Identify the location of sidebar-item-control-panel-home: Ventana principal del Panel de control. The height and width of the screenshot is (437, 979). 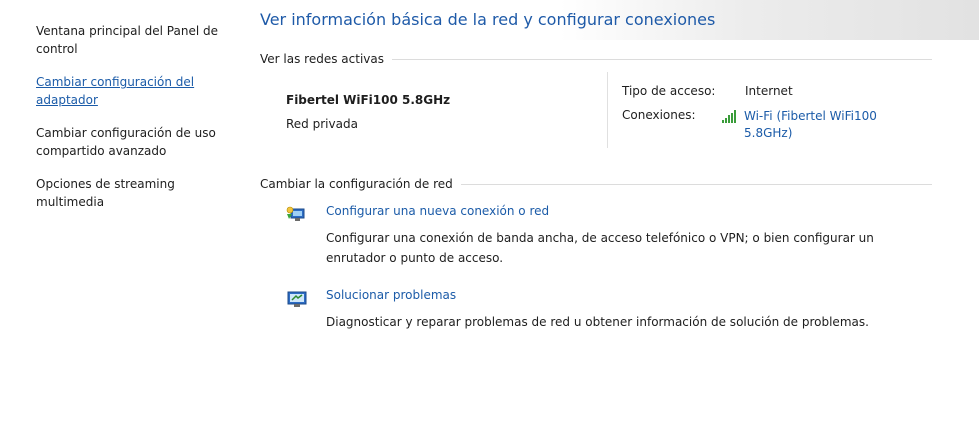
(136, 40).